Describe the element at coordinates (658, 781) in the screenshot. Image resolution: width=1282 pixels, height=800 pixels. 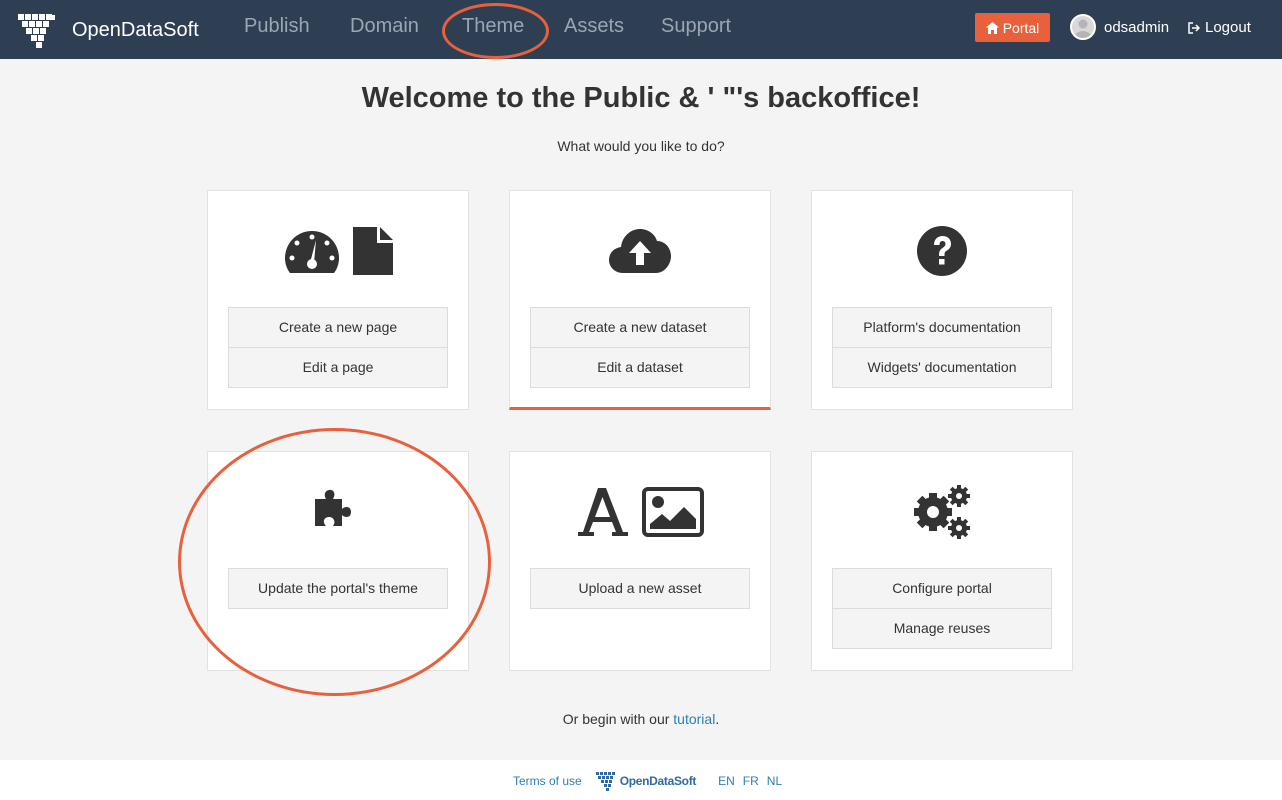
I see `footer-logo-text: OpenDataSoft` at that location.